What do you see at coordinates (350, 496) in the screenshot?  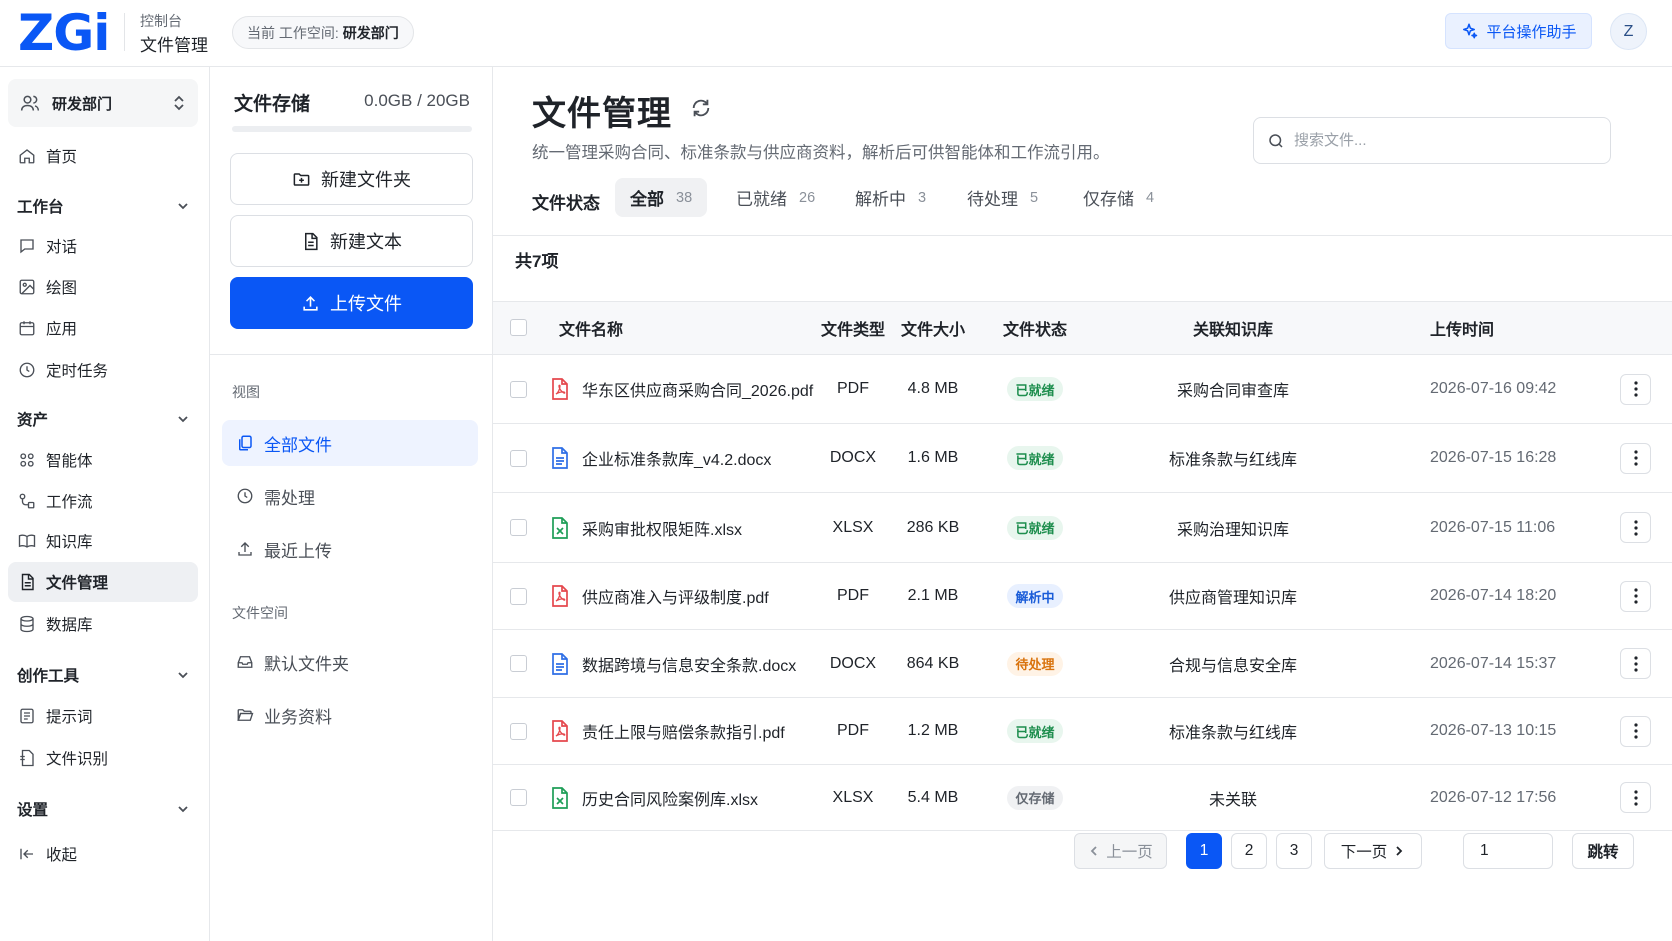 I see `view-needs-action: 需处理` at bounding box center [350, 496].